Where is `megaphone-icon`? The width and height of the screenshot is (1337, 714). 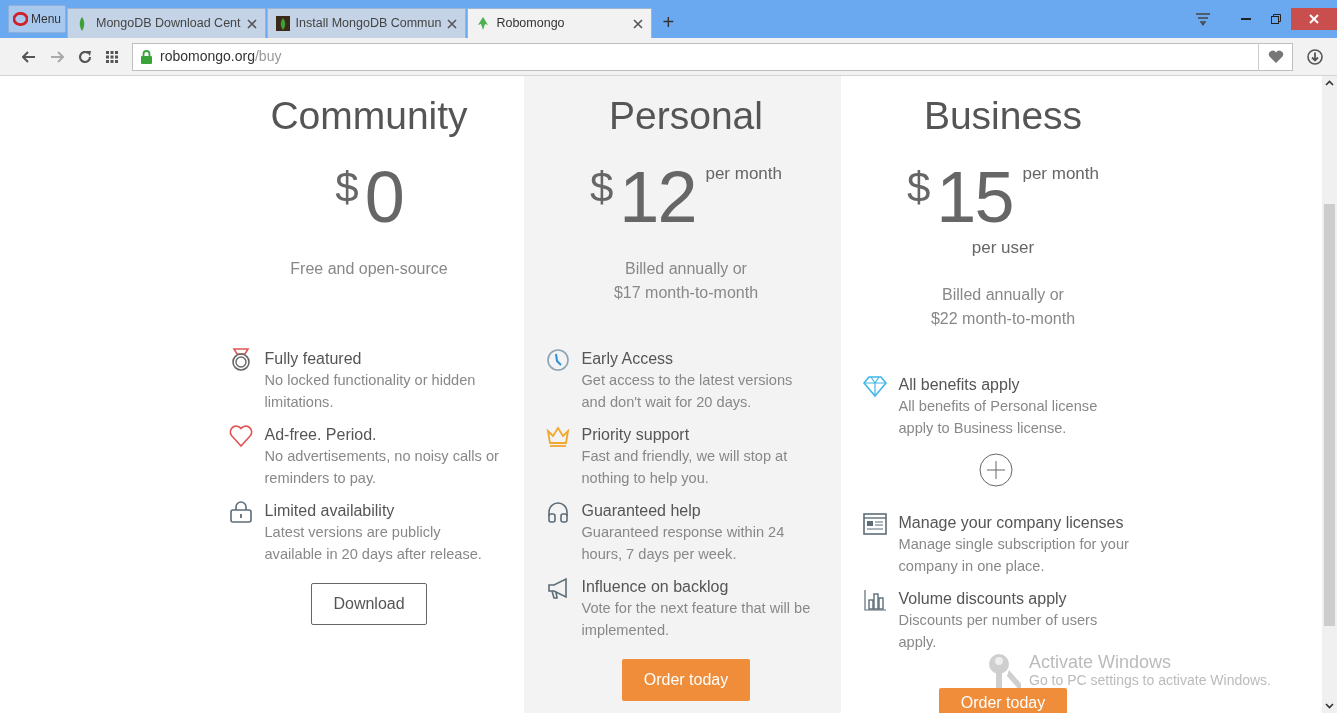
megaphone-icon is located at coordinates (557, 588).